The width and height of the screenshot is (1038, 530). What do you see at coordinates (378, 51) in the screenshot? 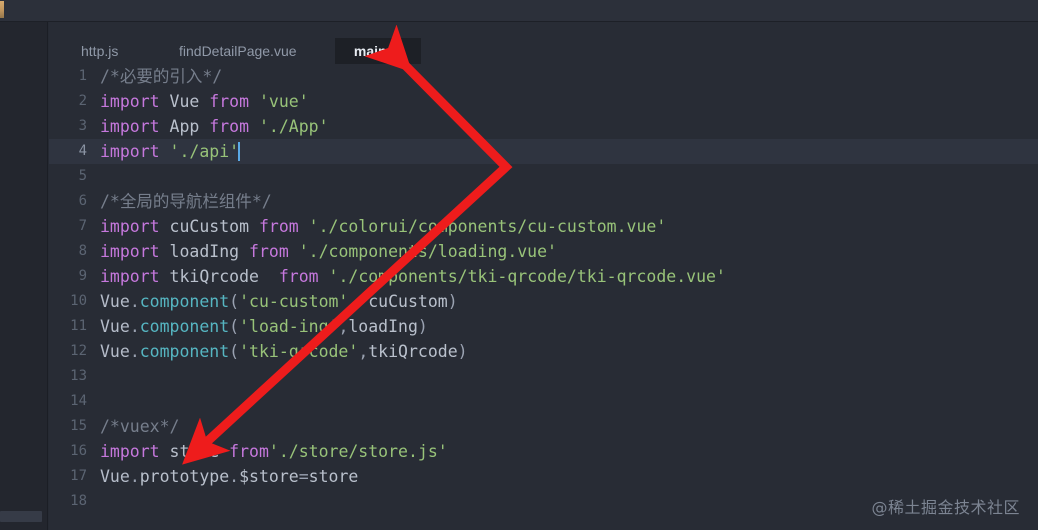
I see `tab-main-js: main.js` at bounding box center [378, 51].